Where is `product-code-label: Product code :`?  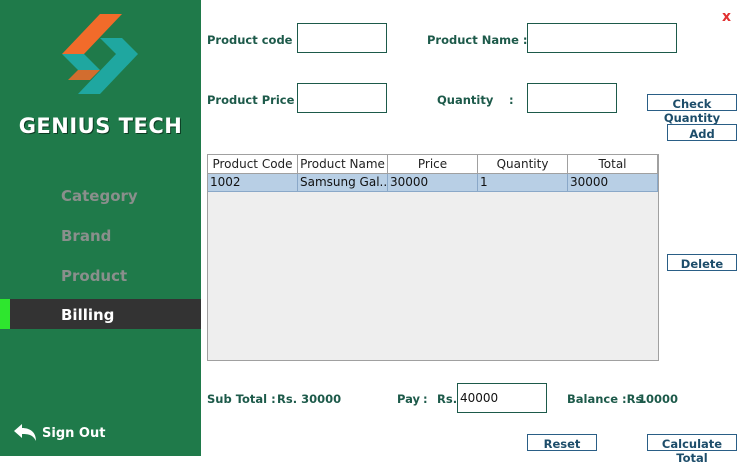
product-code-label: Product code : is located at coordinates (254, 40).